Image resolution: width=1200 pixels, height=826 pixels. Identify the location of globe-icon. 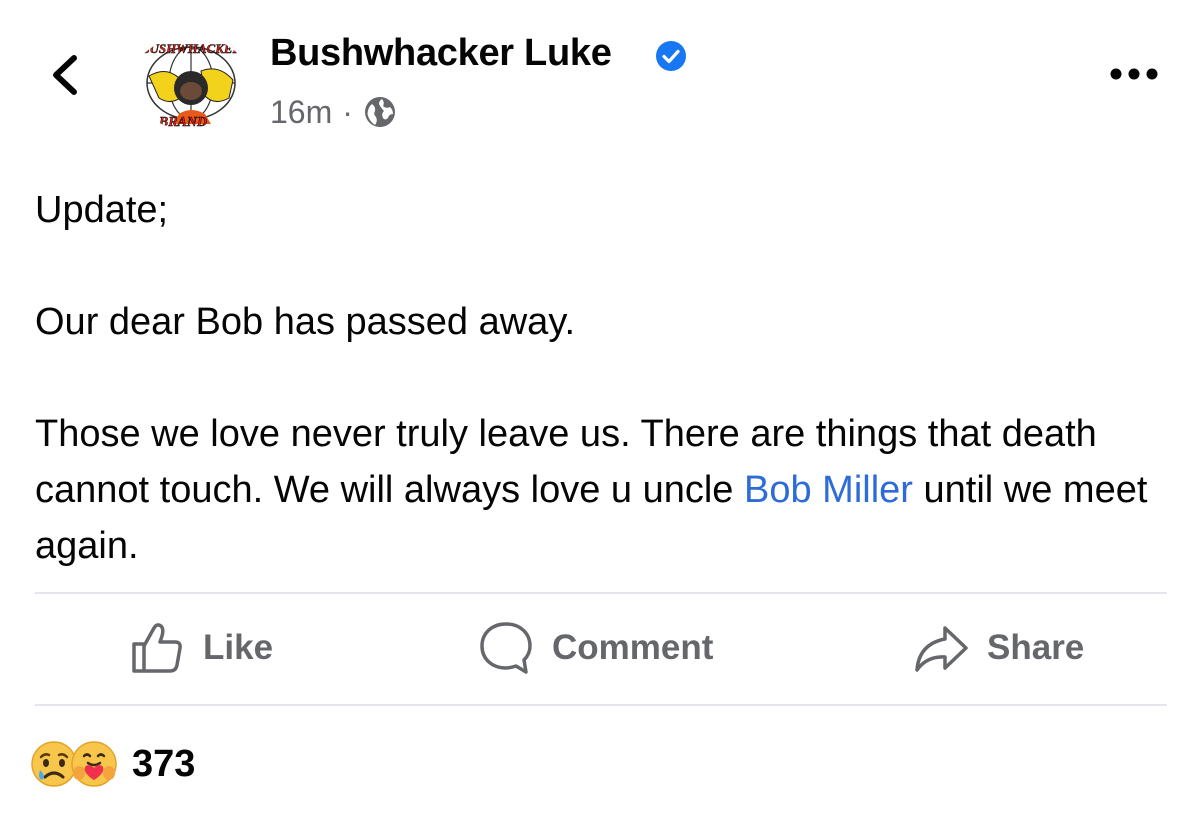
(379, 112).